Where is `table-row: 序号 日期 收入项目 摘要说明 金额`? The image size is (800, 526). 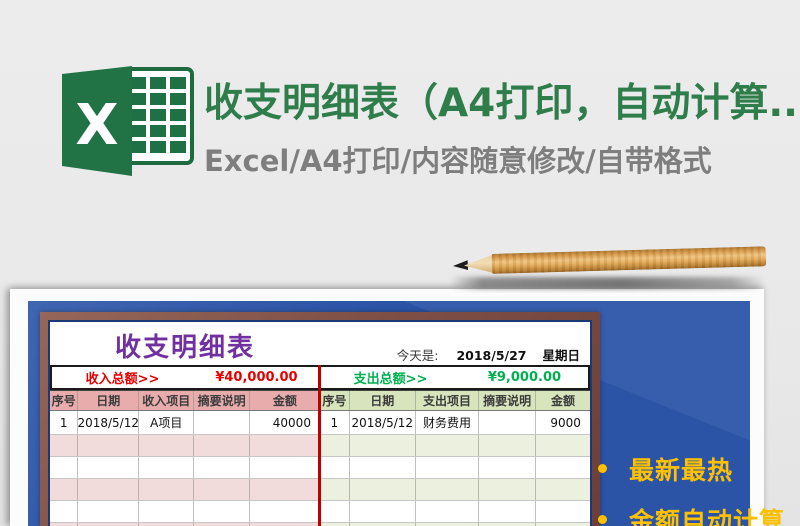 table-row: 序号 日期 收入项目 摘要说明 金额 is located at coordinates (185, 400).